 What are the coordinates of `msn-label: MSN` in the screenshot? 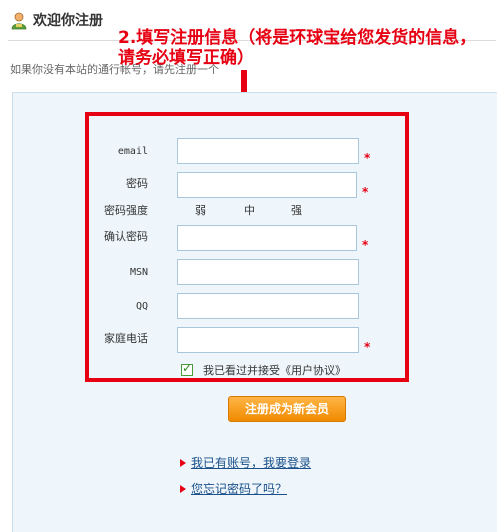 It's located at (138, 272).